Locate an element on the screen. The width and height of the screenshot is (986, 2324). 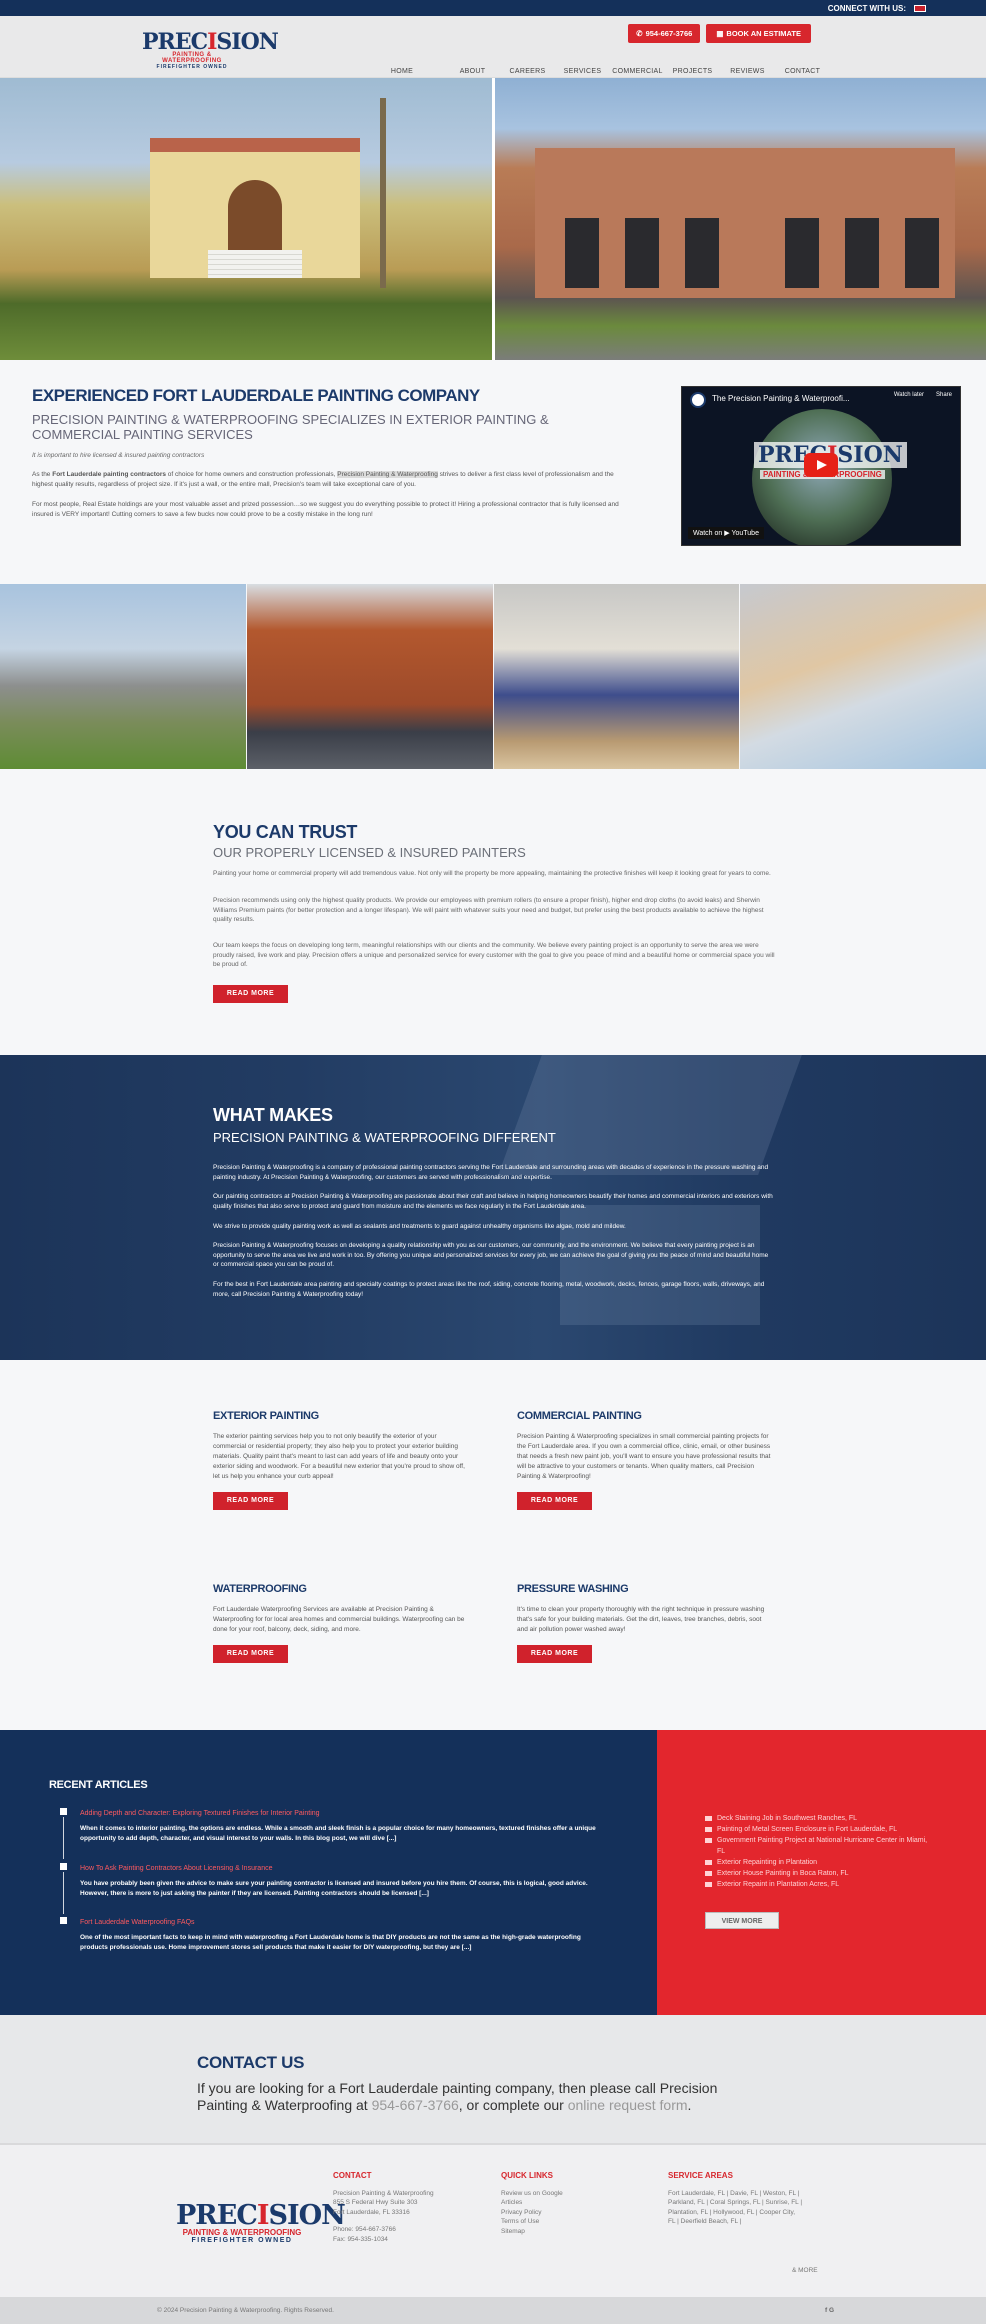
hero-commercial-photo is located at coordinates (740, 219).